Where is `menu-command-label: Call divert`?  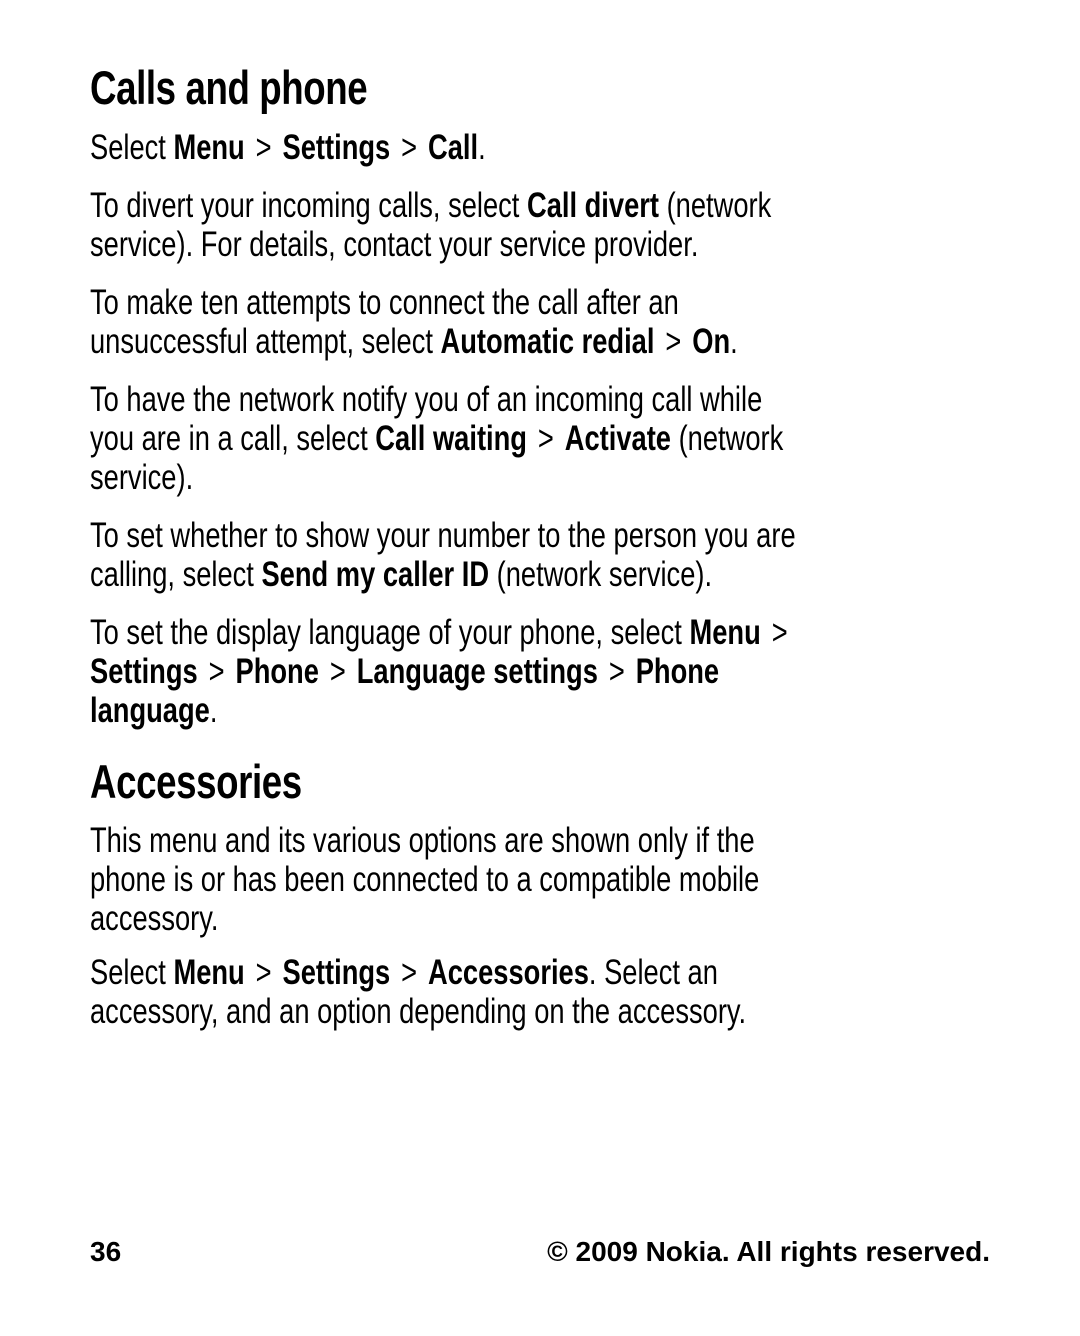 menu-command-label: Call divert is located at coordinates (592, 205).